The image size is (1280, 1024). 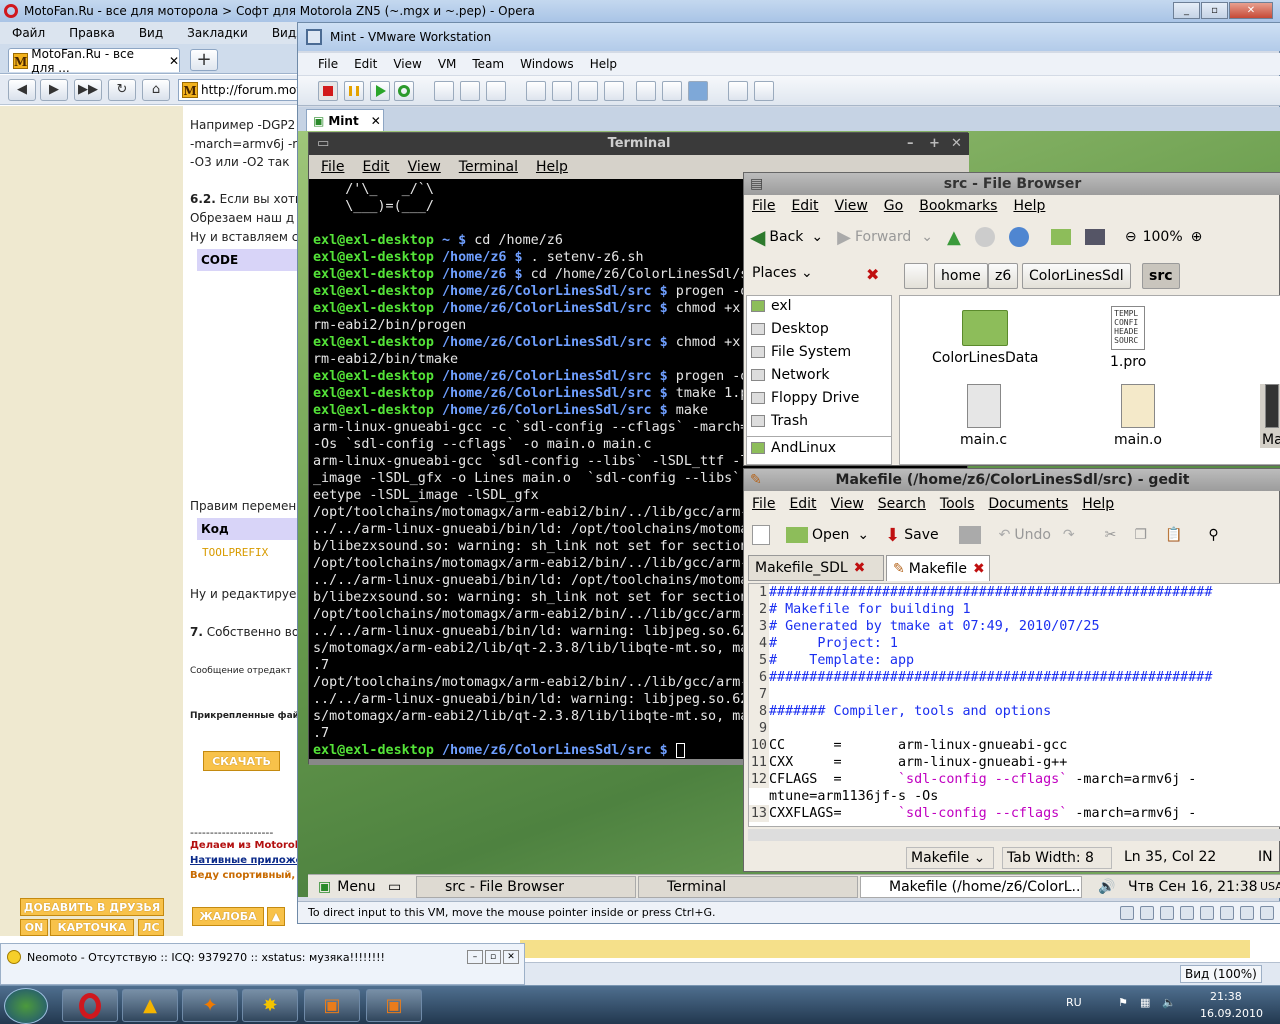 What do you see at coordinates (916, 276) in the screenshot?
I see `toggle-location-icon` at bounding box center [916, 276].